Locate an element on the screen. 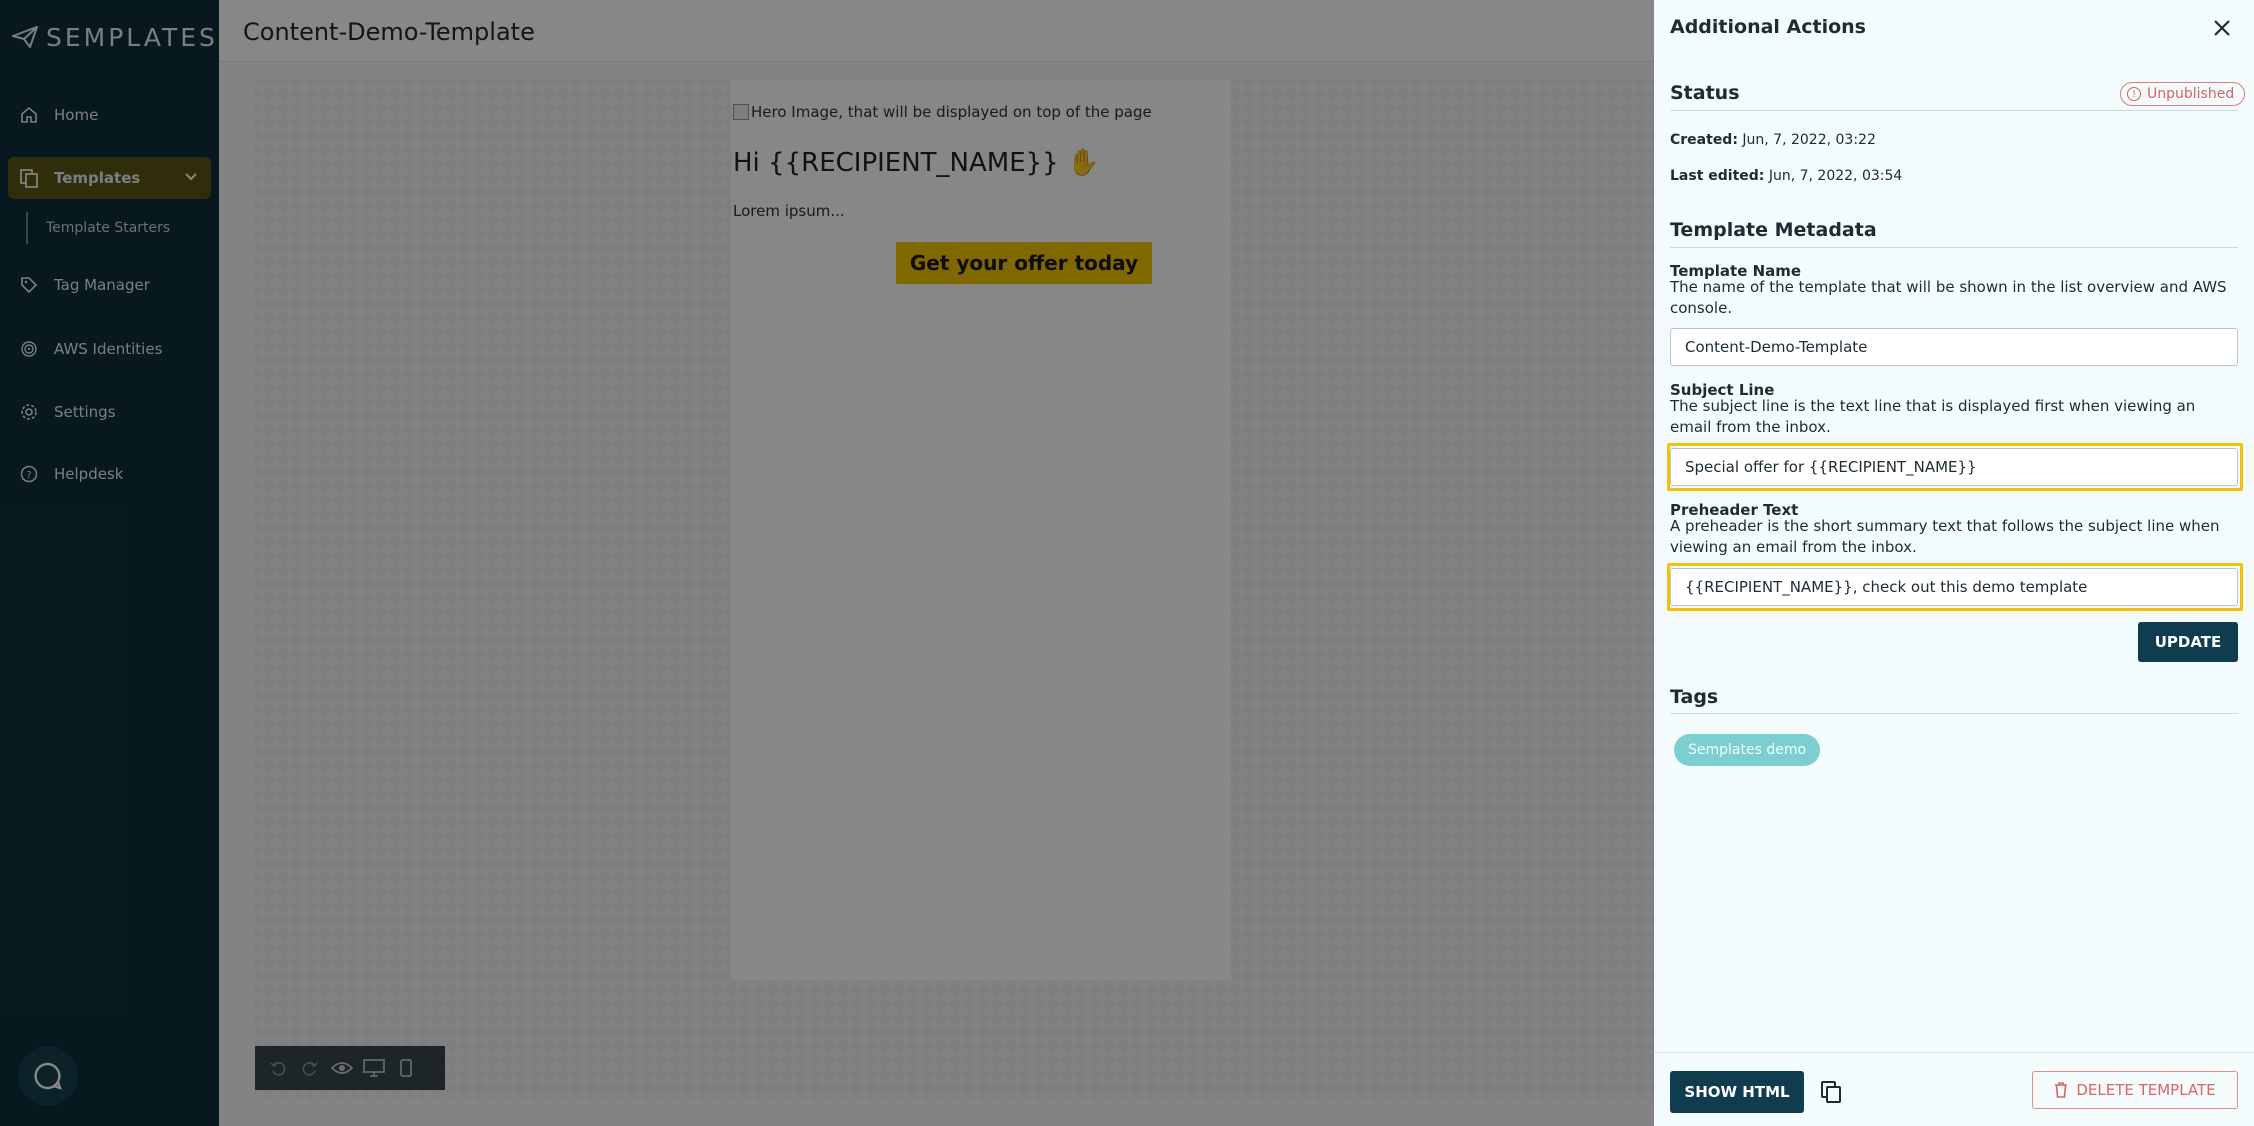 Image resolution: width=2254 pixels, height=1126 pixels. created-date: Created: Jun, 7, 2022, 03:22 is located at coordinates (1773, 140).